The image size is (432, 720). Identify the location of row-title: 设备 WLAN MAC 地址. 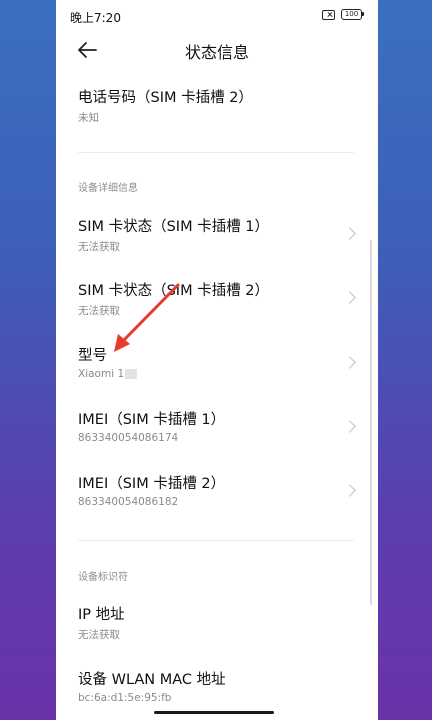
(152, 680).